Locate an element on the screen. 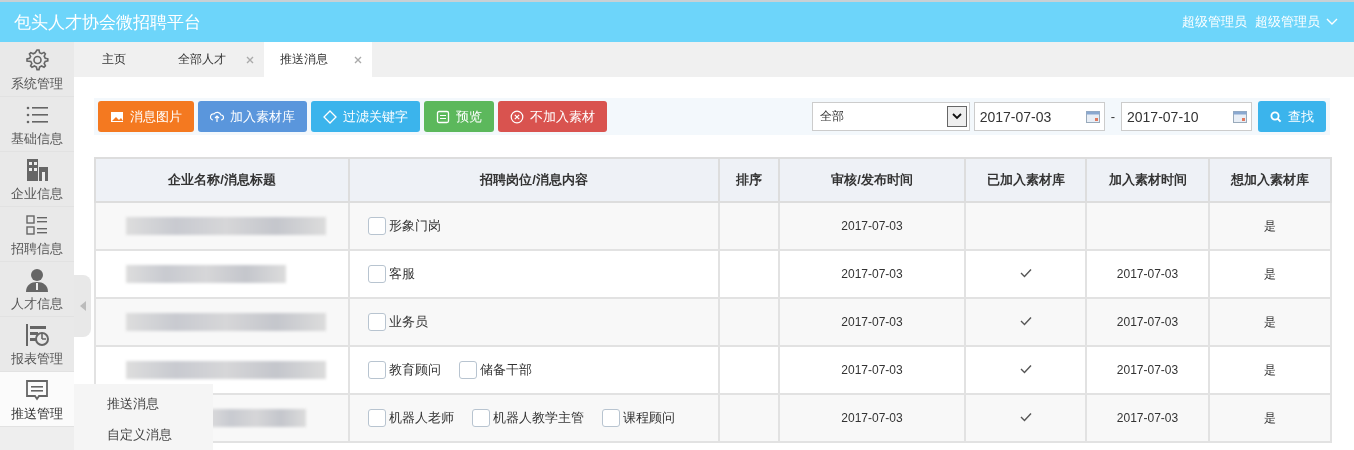 The width and height of the screenshot is (1354, 450). search-icon is located at coordinates (1276, 116).